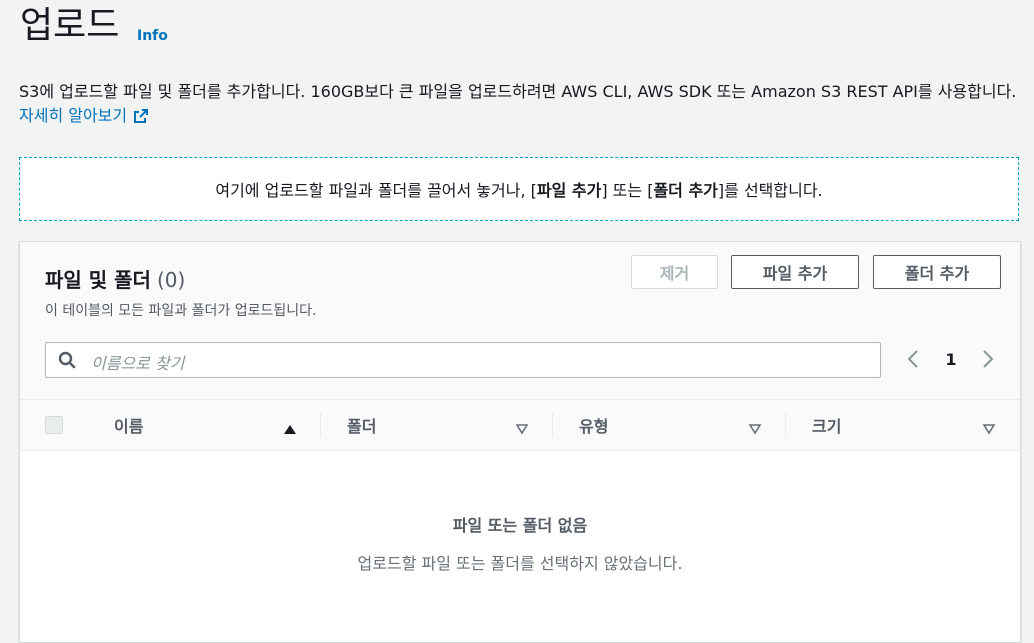 This screenshot has width=1034, height=643. What do you see at coordinates (361, 425) in the screenshot?
I see `column-header-folder: 폴더` at bounding box center [361, 425].